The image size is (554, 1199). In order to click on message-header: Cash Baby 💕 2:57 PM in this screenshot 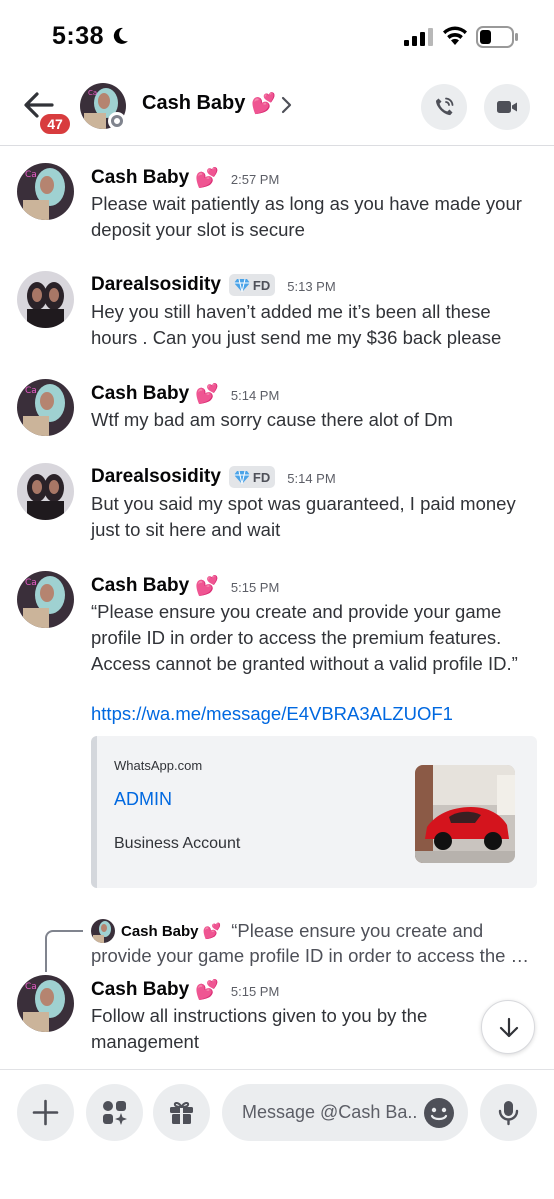, I will do `click(185, 178)`.